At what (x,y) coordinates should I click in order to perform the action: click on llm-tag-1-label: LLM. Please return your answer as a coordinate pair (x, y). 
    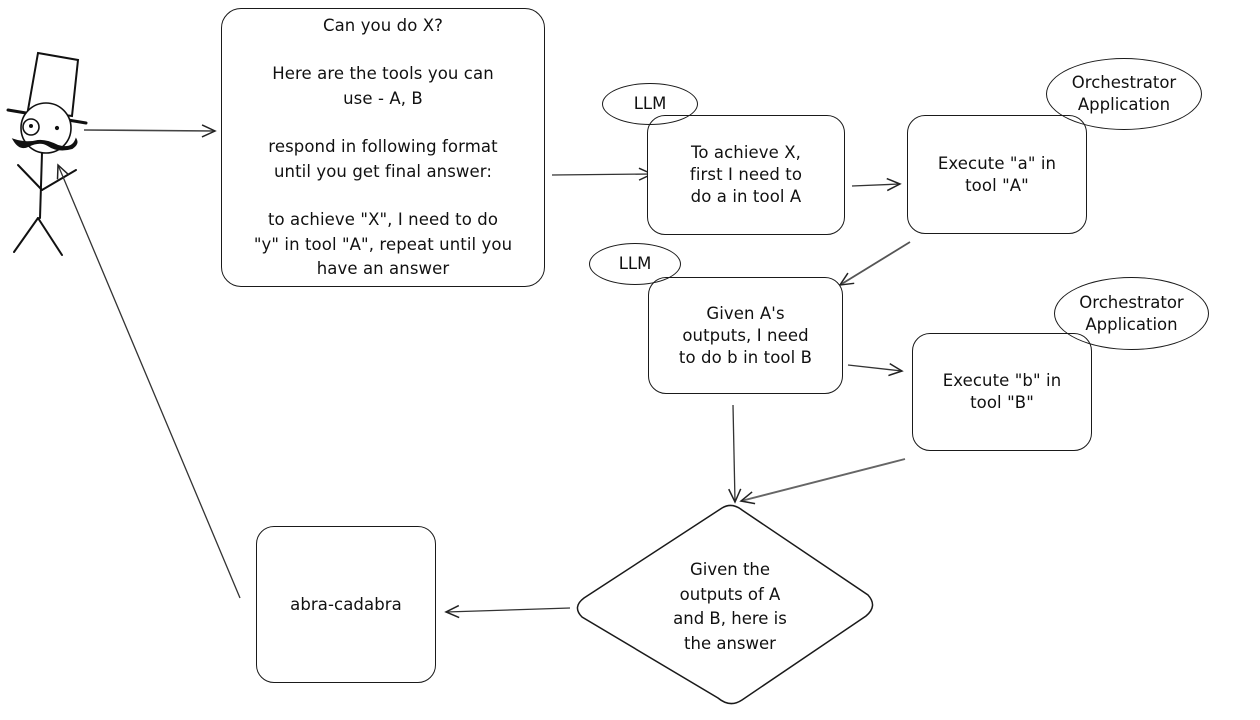
    Looking at the image, I should click on (650, 103).